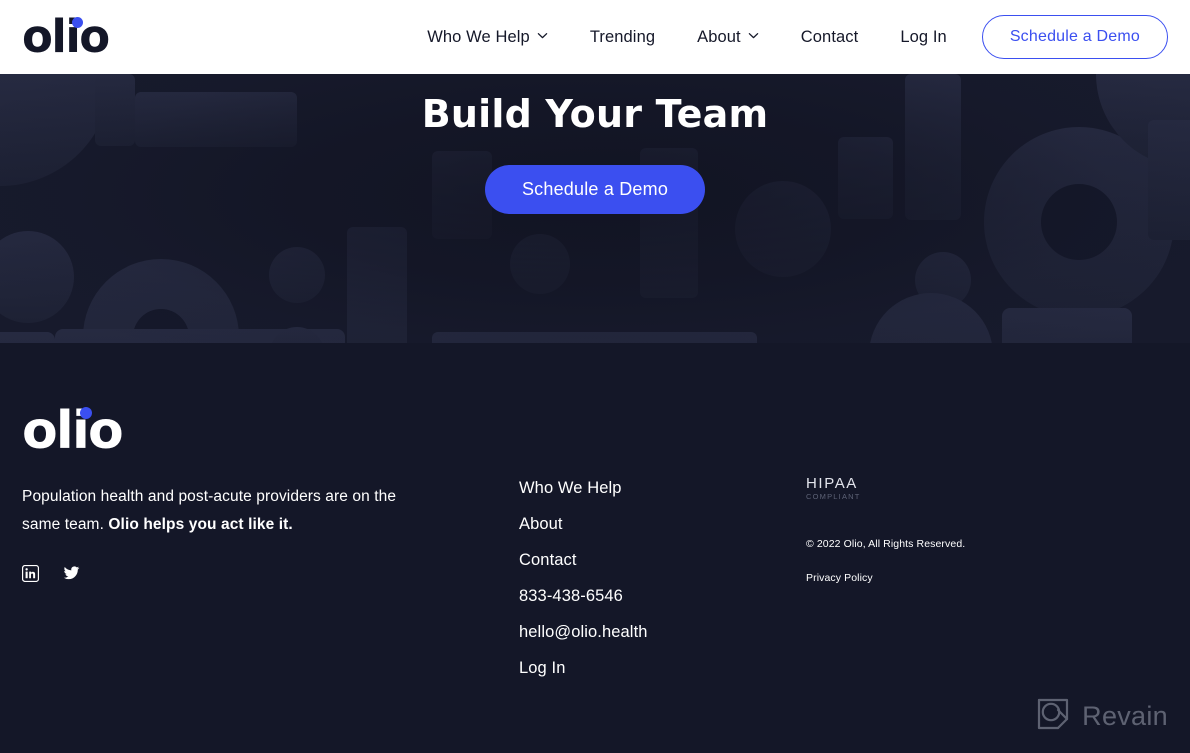  What do you see at coordinates (71, 573) in the screenshot?
I see `twitter-icon` at bounding box center [71, 573].